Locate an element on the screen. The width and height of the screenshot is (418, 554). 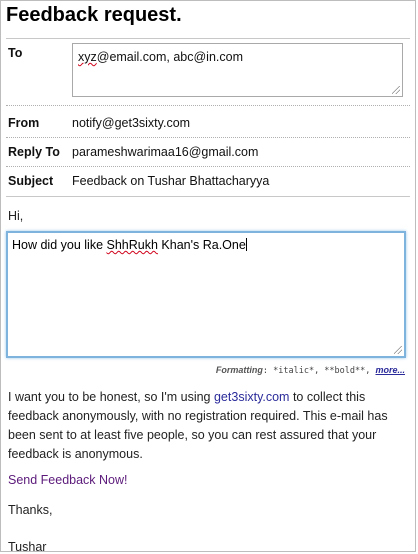
get3sixty-link: get3sixty.com is located at coordinates (252, 397).